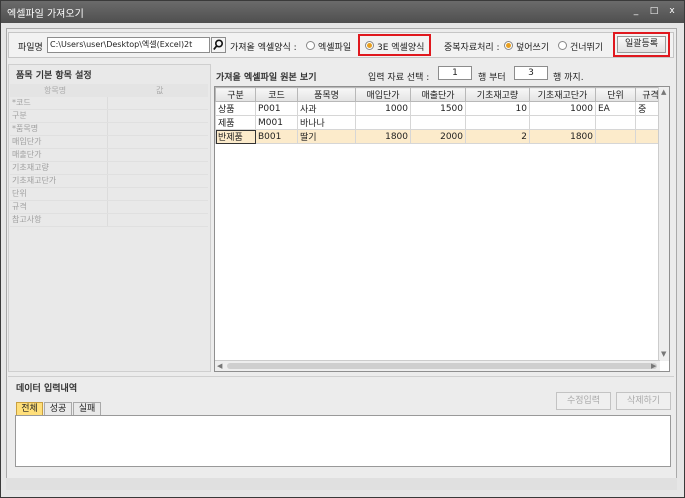 The width and height of the screenshot is (685, 498). I want to click on radio-overwrite-label: 덮어쓰기, so click(532, 46).